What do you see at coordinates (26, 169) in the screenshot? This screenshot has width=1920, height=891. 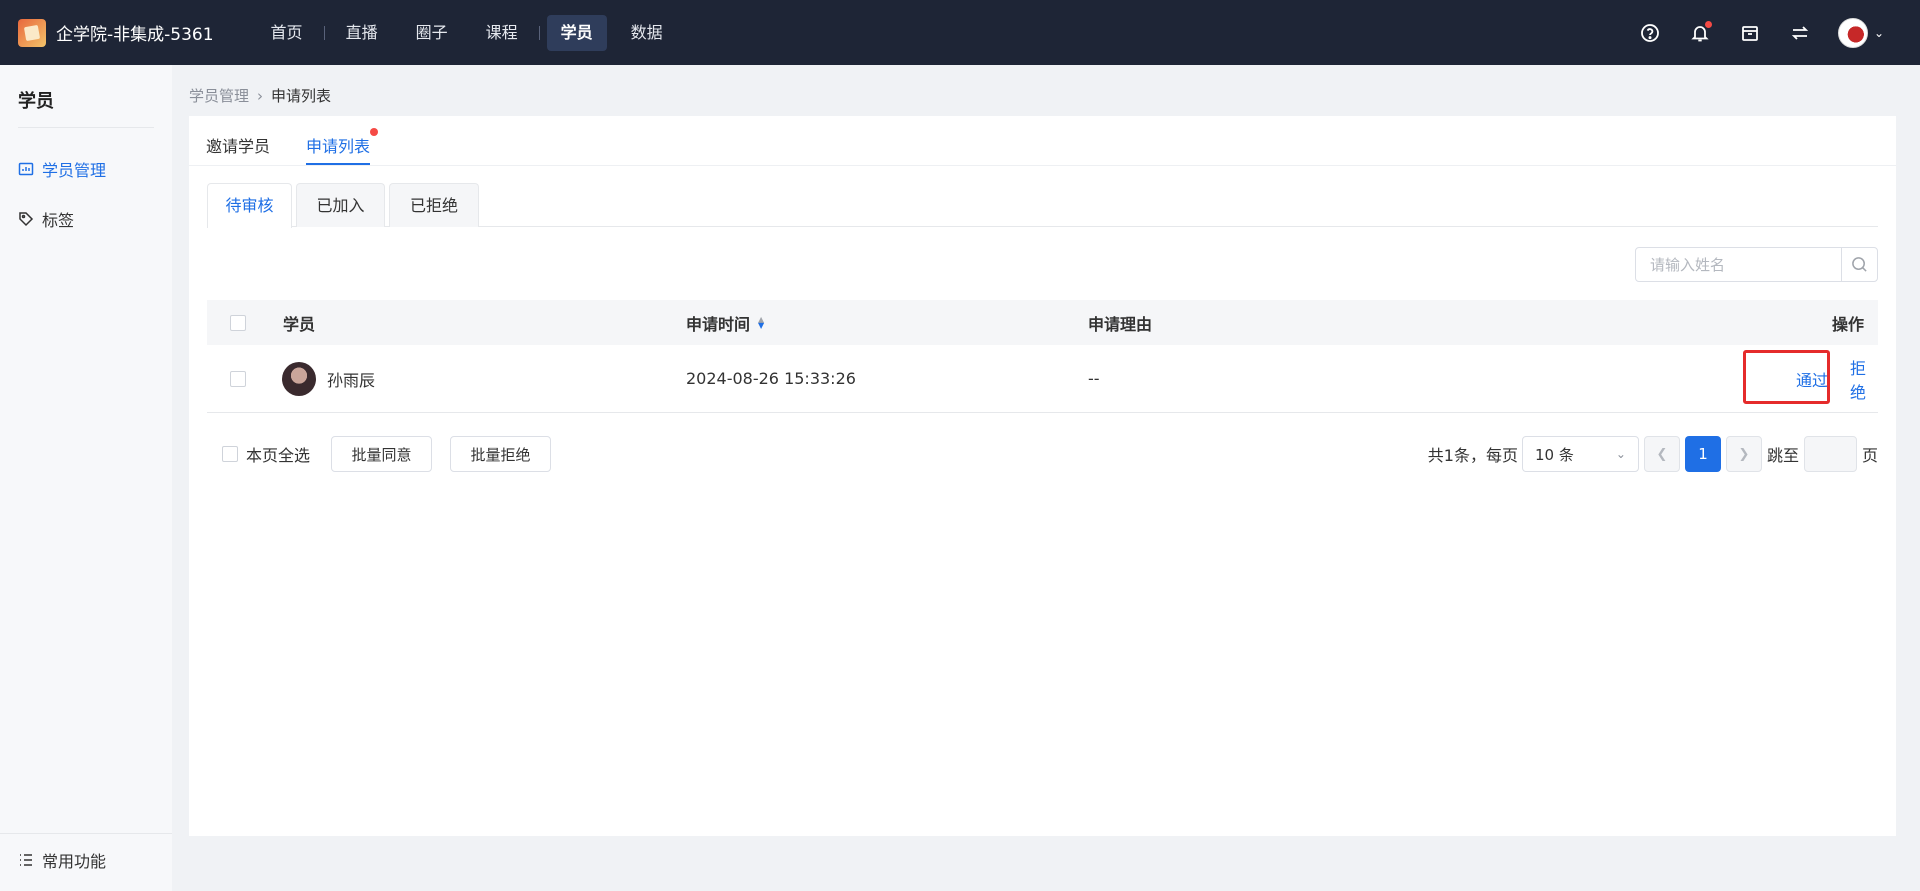 I see `chart-icon` at bounding box center [26, 169].